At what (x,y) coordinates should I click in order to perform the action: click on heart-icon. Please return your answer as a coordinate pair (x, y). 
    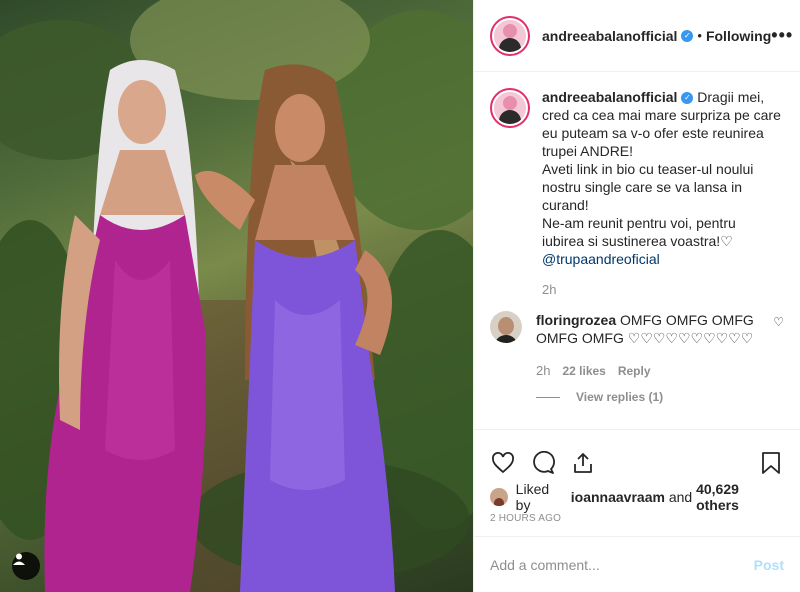
    Looking at the image, I should click on (503, 463).